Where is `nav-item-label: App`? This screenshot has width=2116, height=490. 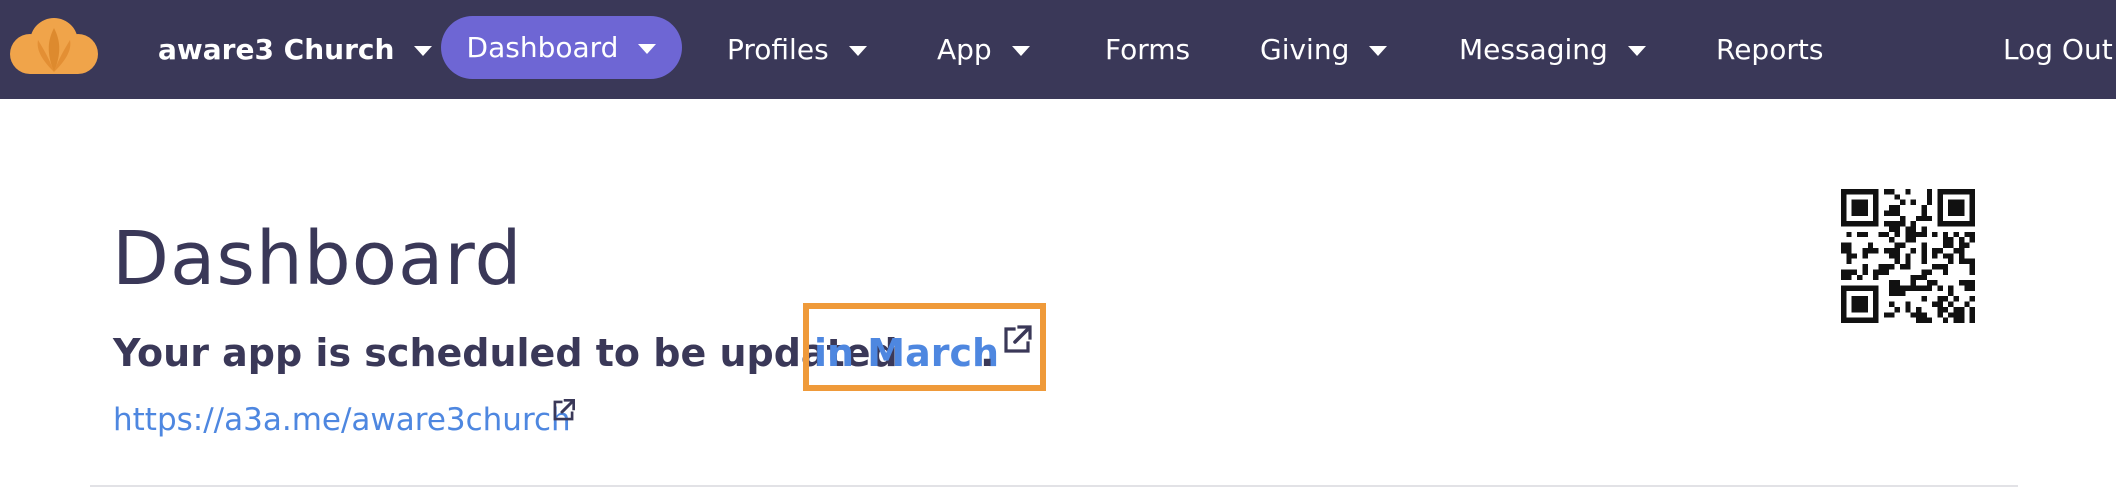 nav-item-label: App is located at coordinates (964, 49).